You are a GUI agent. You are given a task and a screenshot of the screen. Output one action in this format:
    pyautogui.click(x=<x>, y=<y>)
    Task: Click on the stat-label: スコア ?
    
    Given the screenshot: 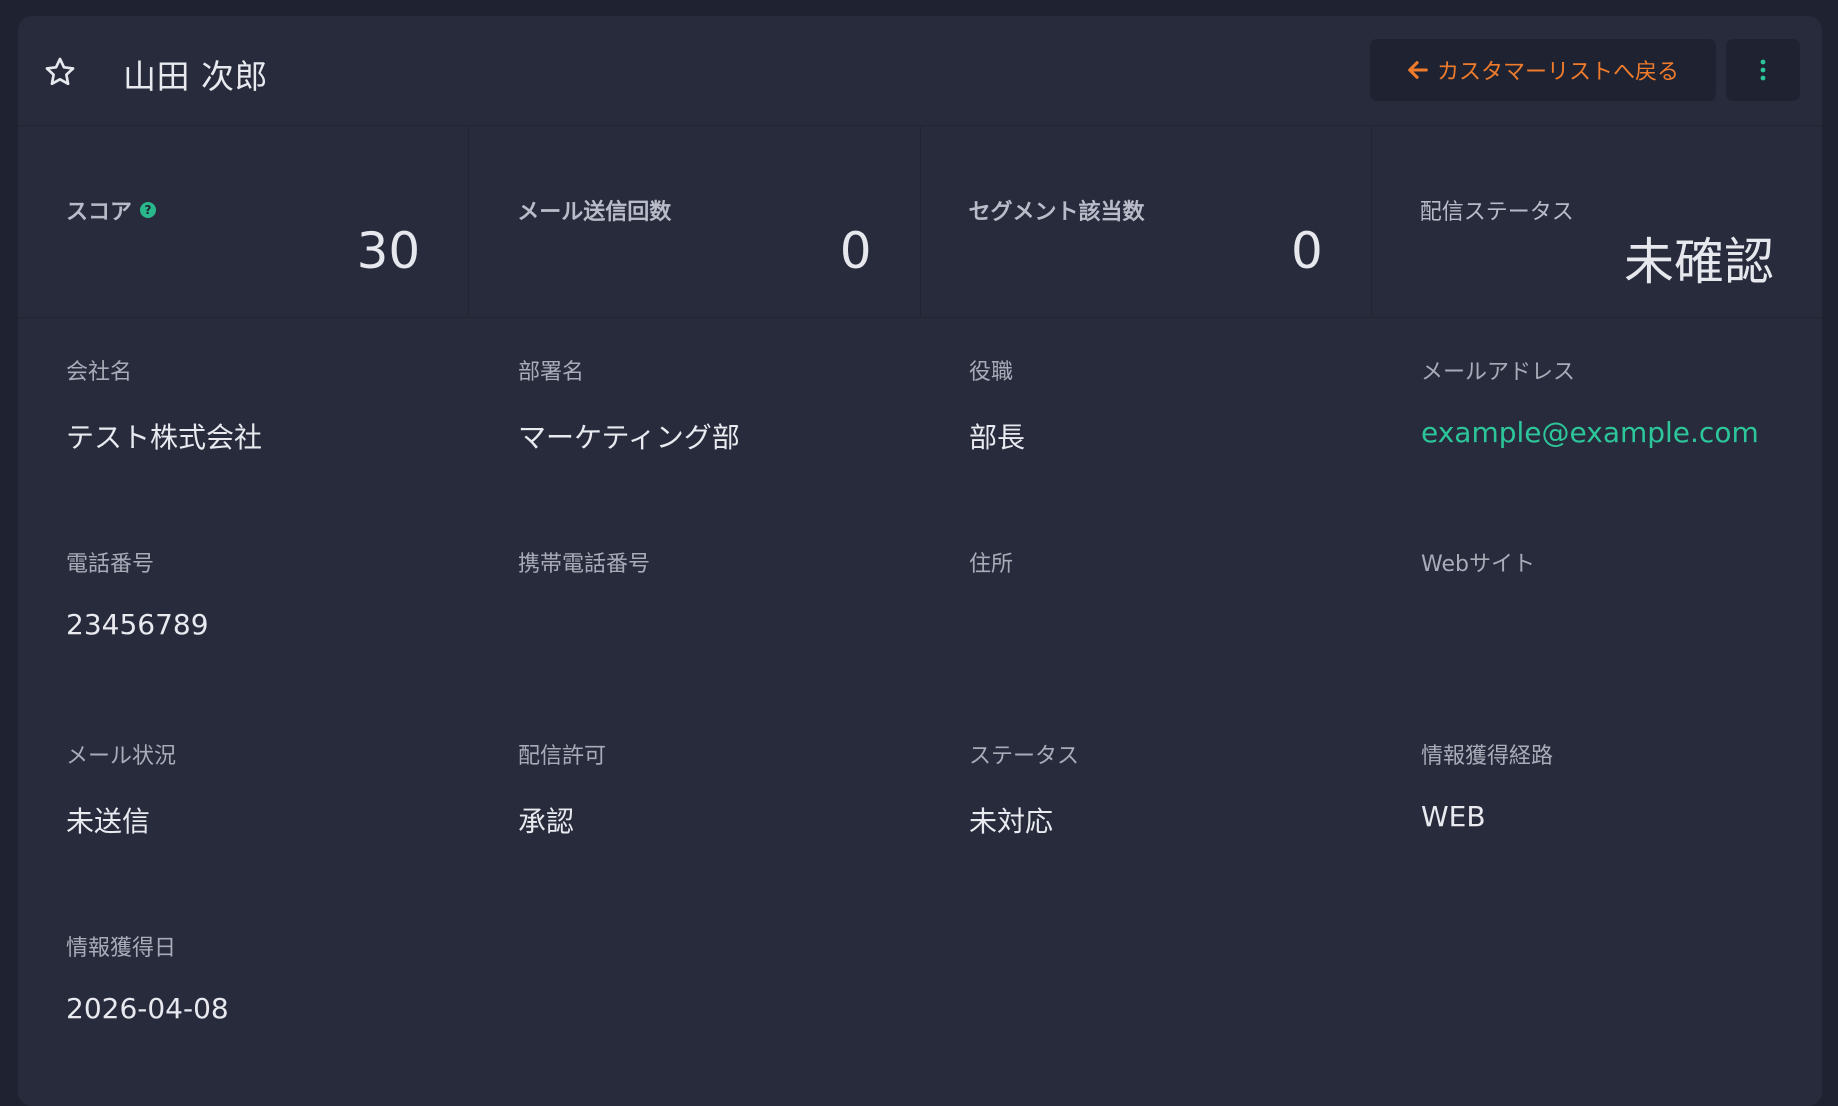 What is the action you would take?
    pyautogui.click(x=111, y=210)
    